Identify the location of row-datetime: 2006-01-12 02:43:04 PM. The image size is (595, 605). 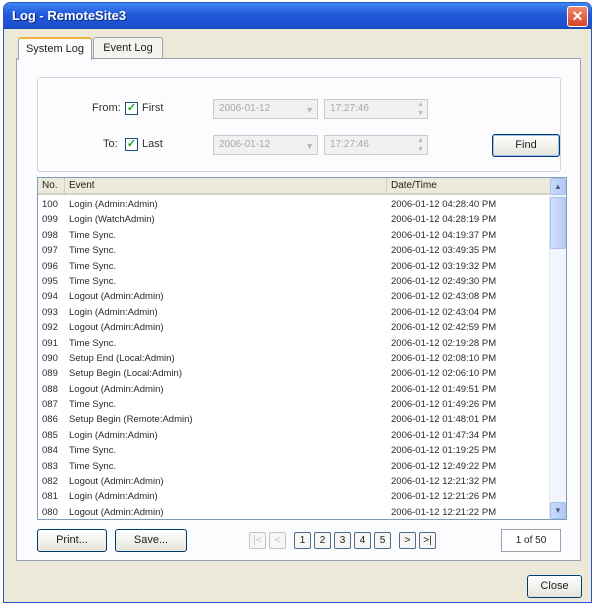
(444, 312).